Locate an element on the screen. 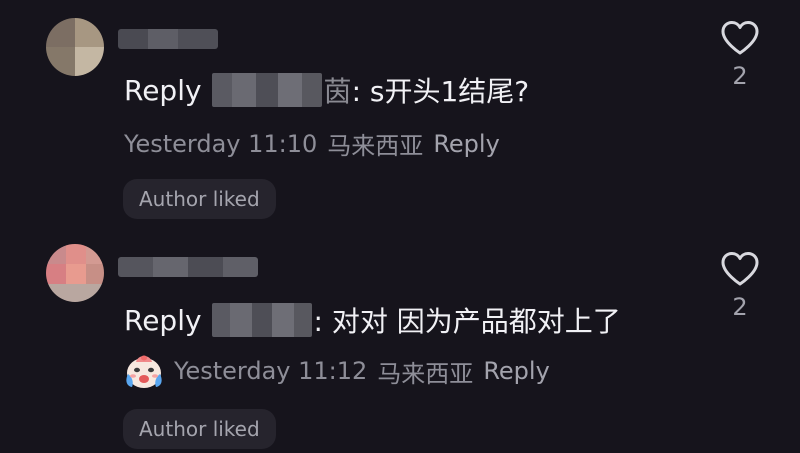 This screenshot has width=800, height=453. comment-body: : s开头1结尾? is located at coordinates (440, 91).